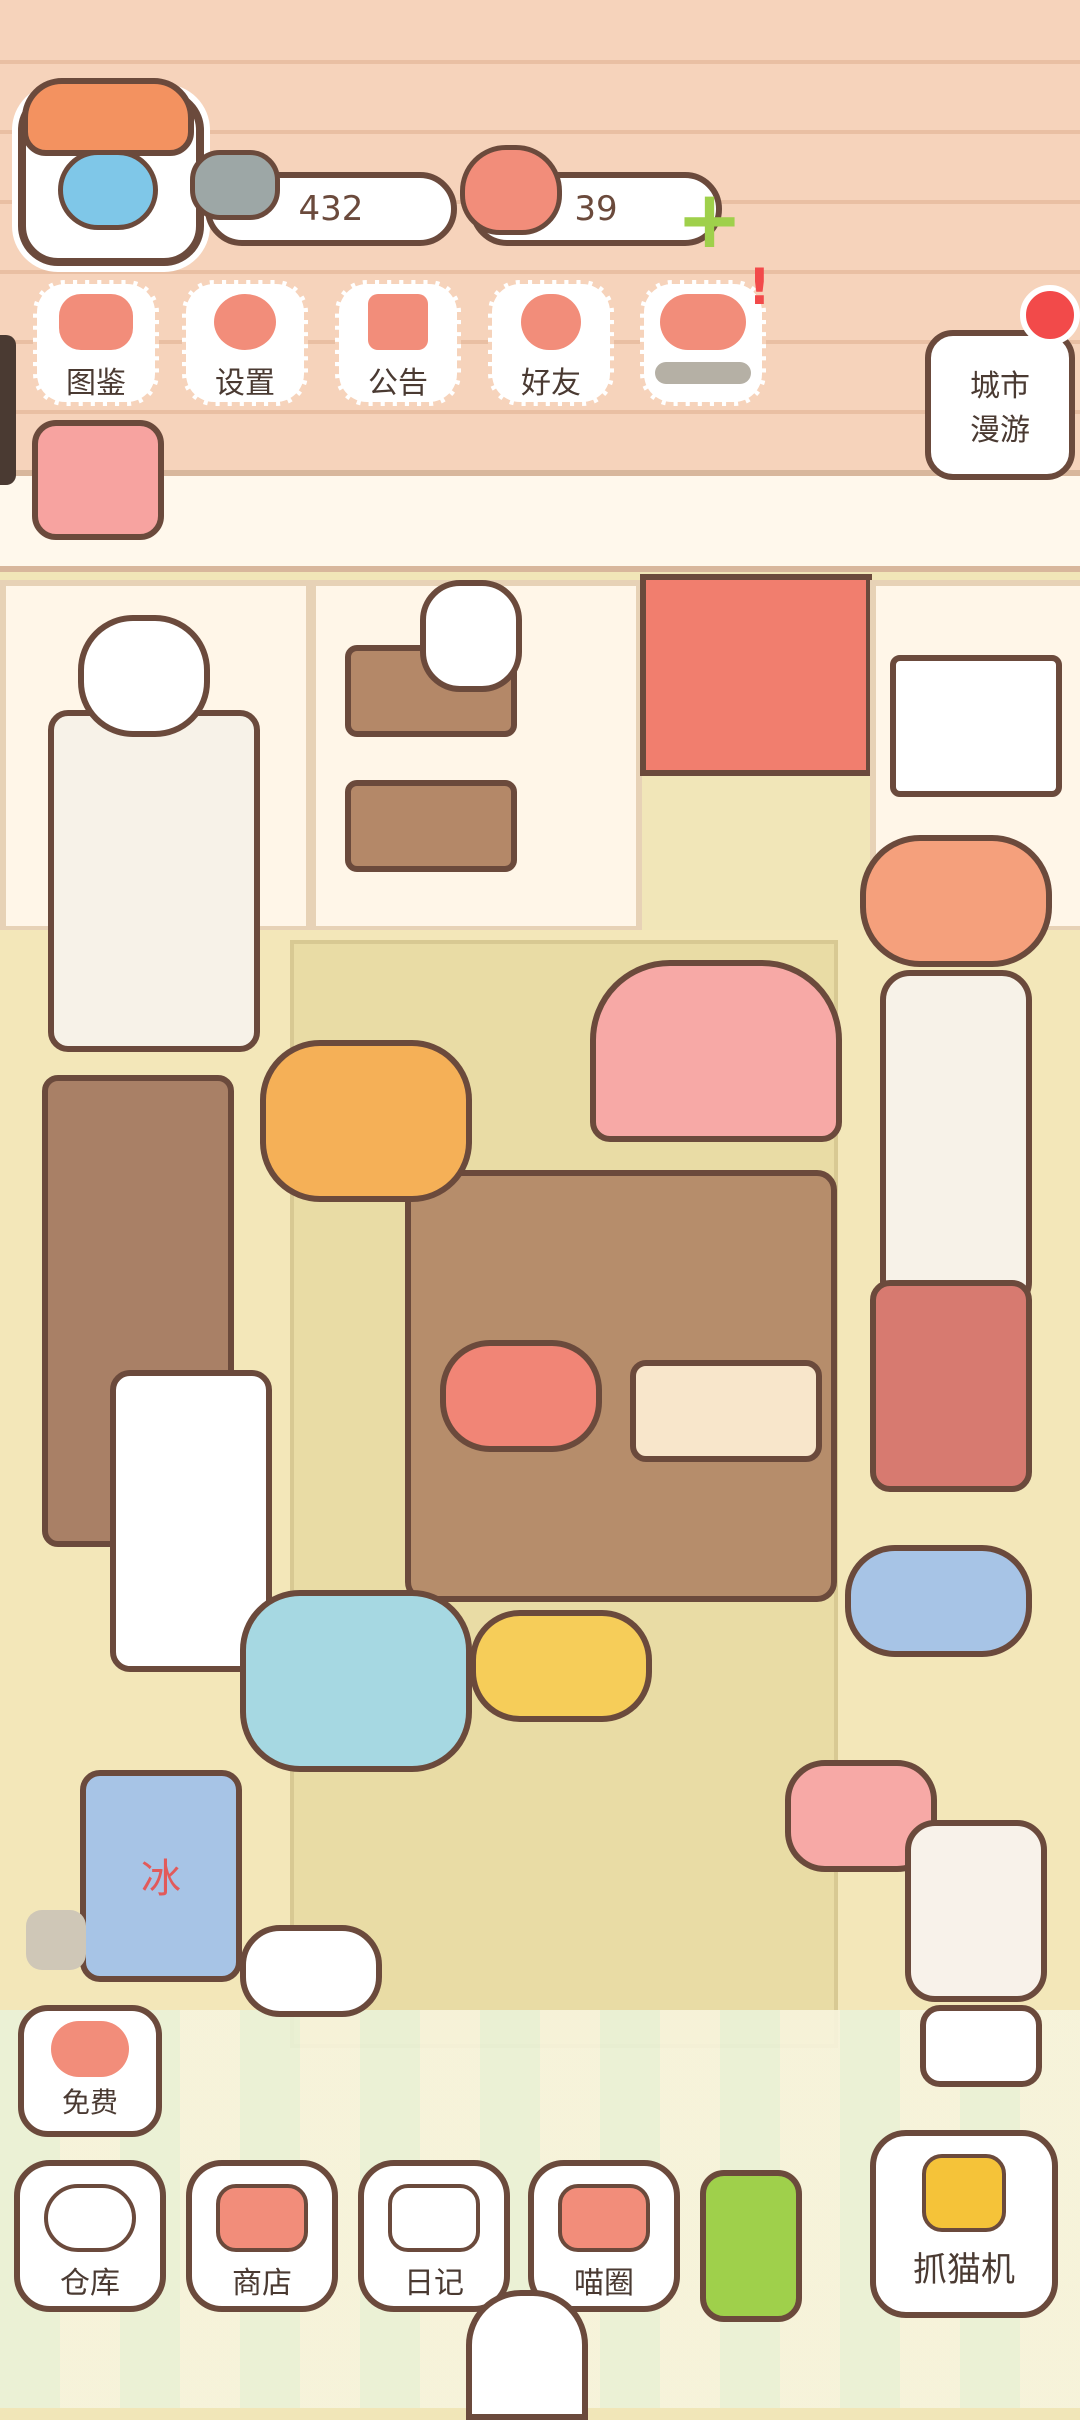 This screenshot has height=2420, width=1080. Describe the element at coordinates (144, 676) in the screenshot. I see `panda-plush` at that location.